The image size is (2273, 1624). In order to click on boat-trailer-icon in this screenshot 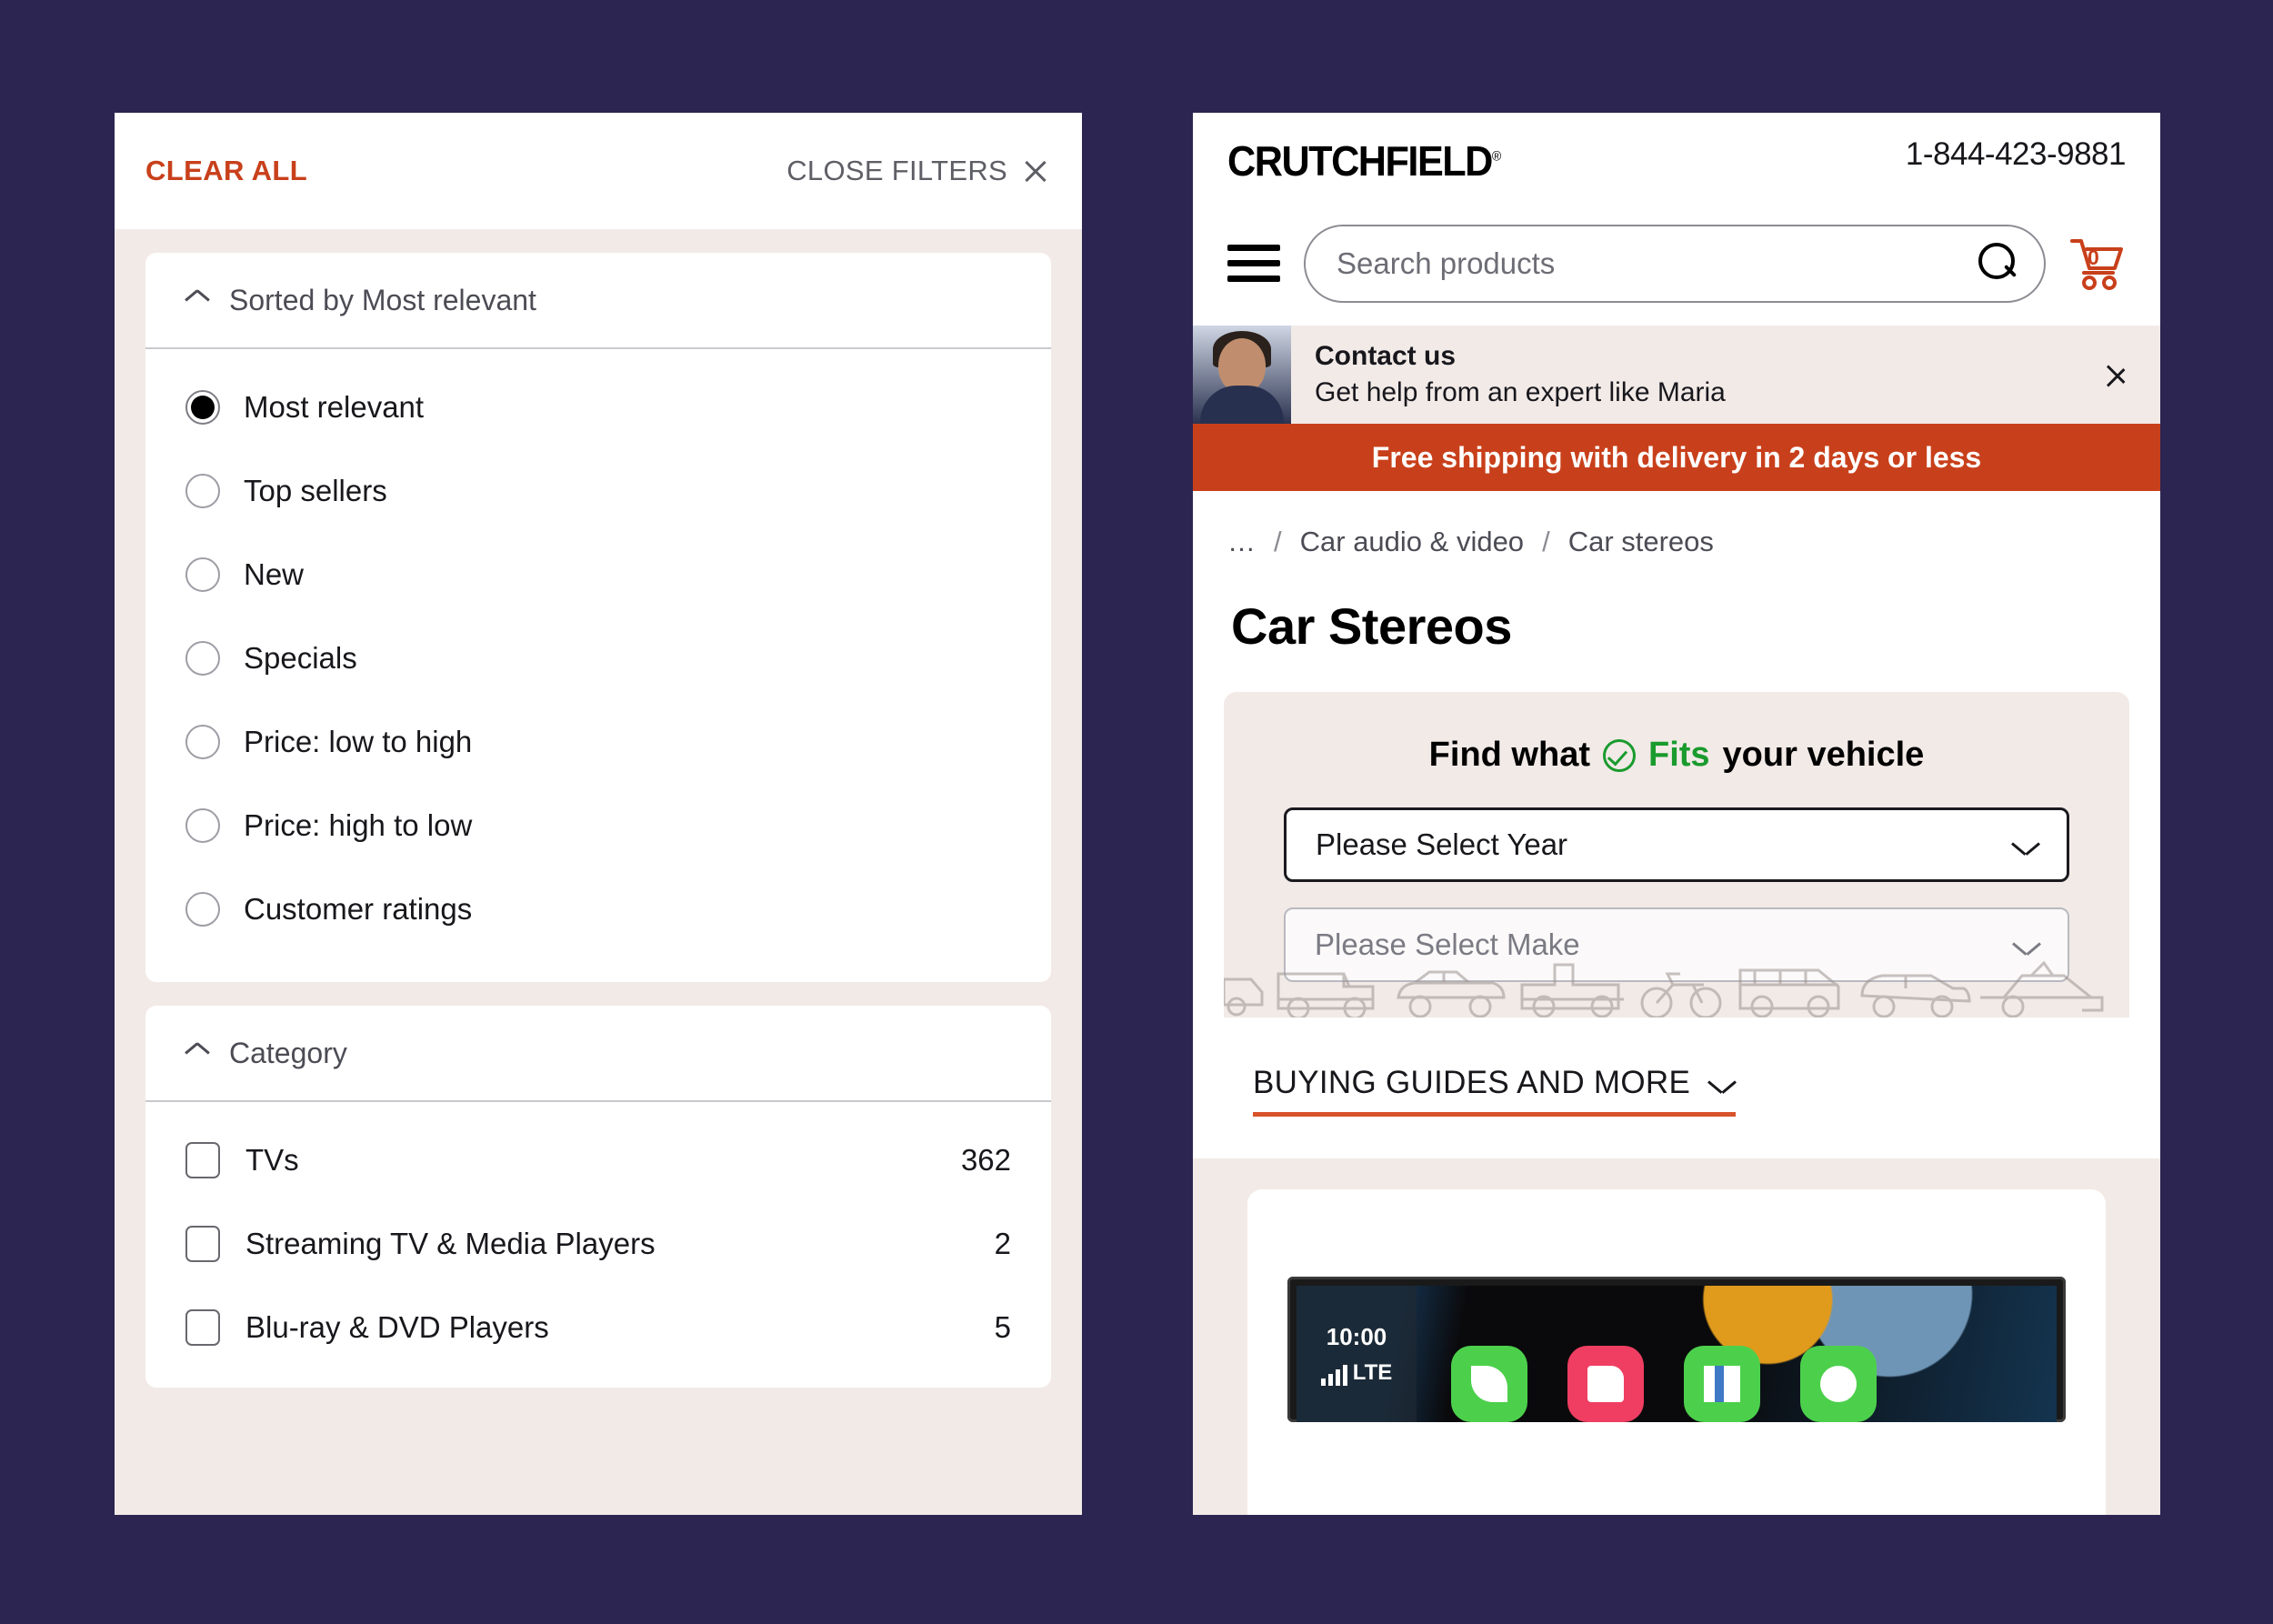, I will do `click(2042, 989)`.